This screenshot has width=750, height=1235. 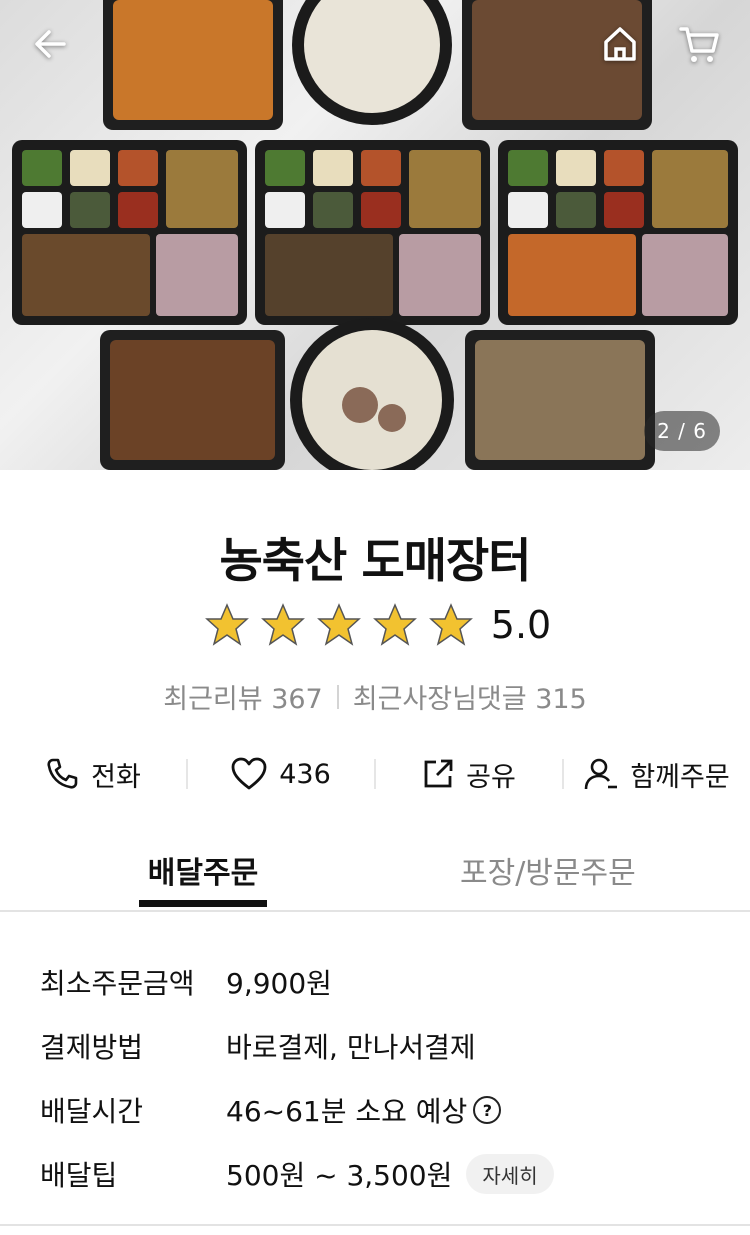 What do you see at coordinates (242, 696) in the screenshot?
I see `recent-reviews-link: 최근리뷰 367` at bounding box center [242, 696].